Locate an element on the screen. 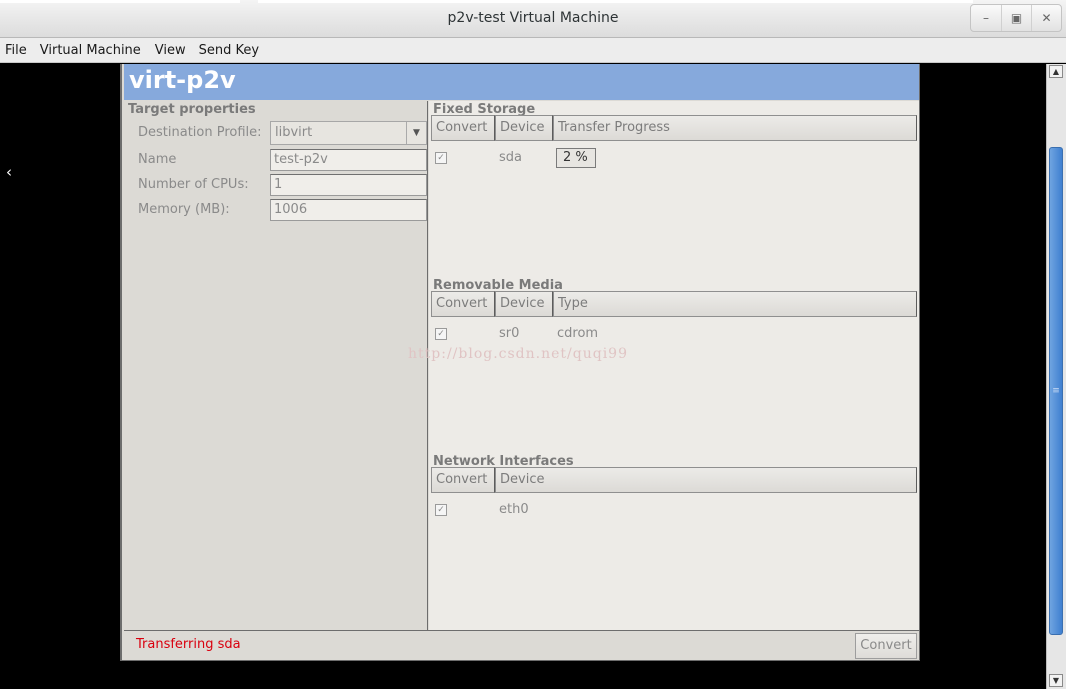  menu-file: File is located at coordinates (16, 50).